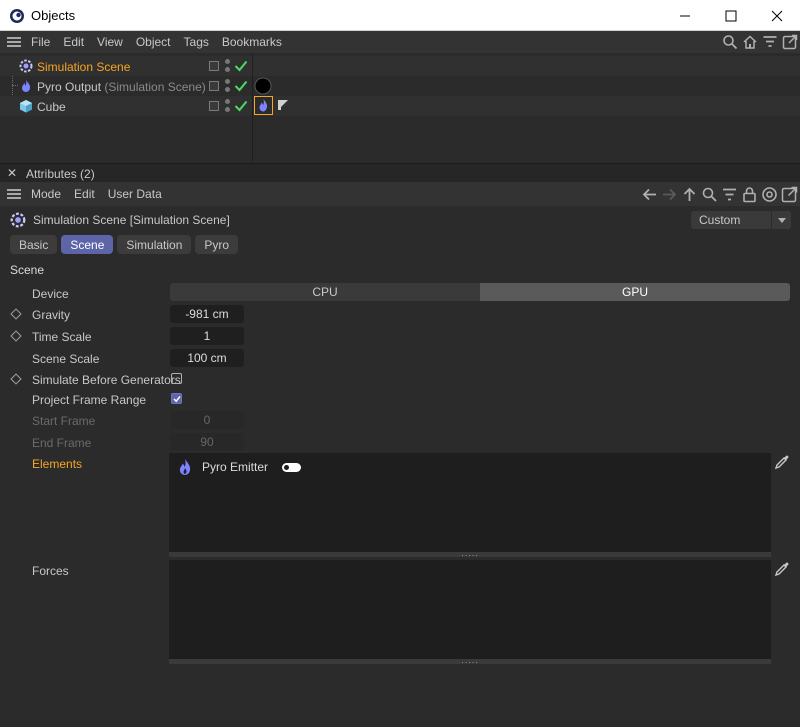  I want to click on material-tag-icon, so click(263, 86).